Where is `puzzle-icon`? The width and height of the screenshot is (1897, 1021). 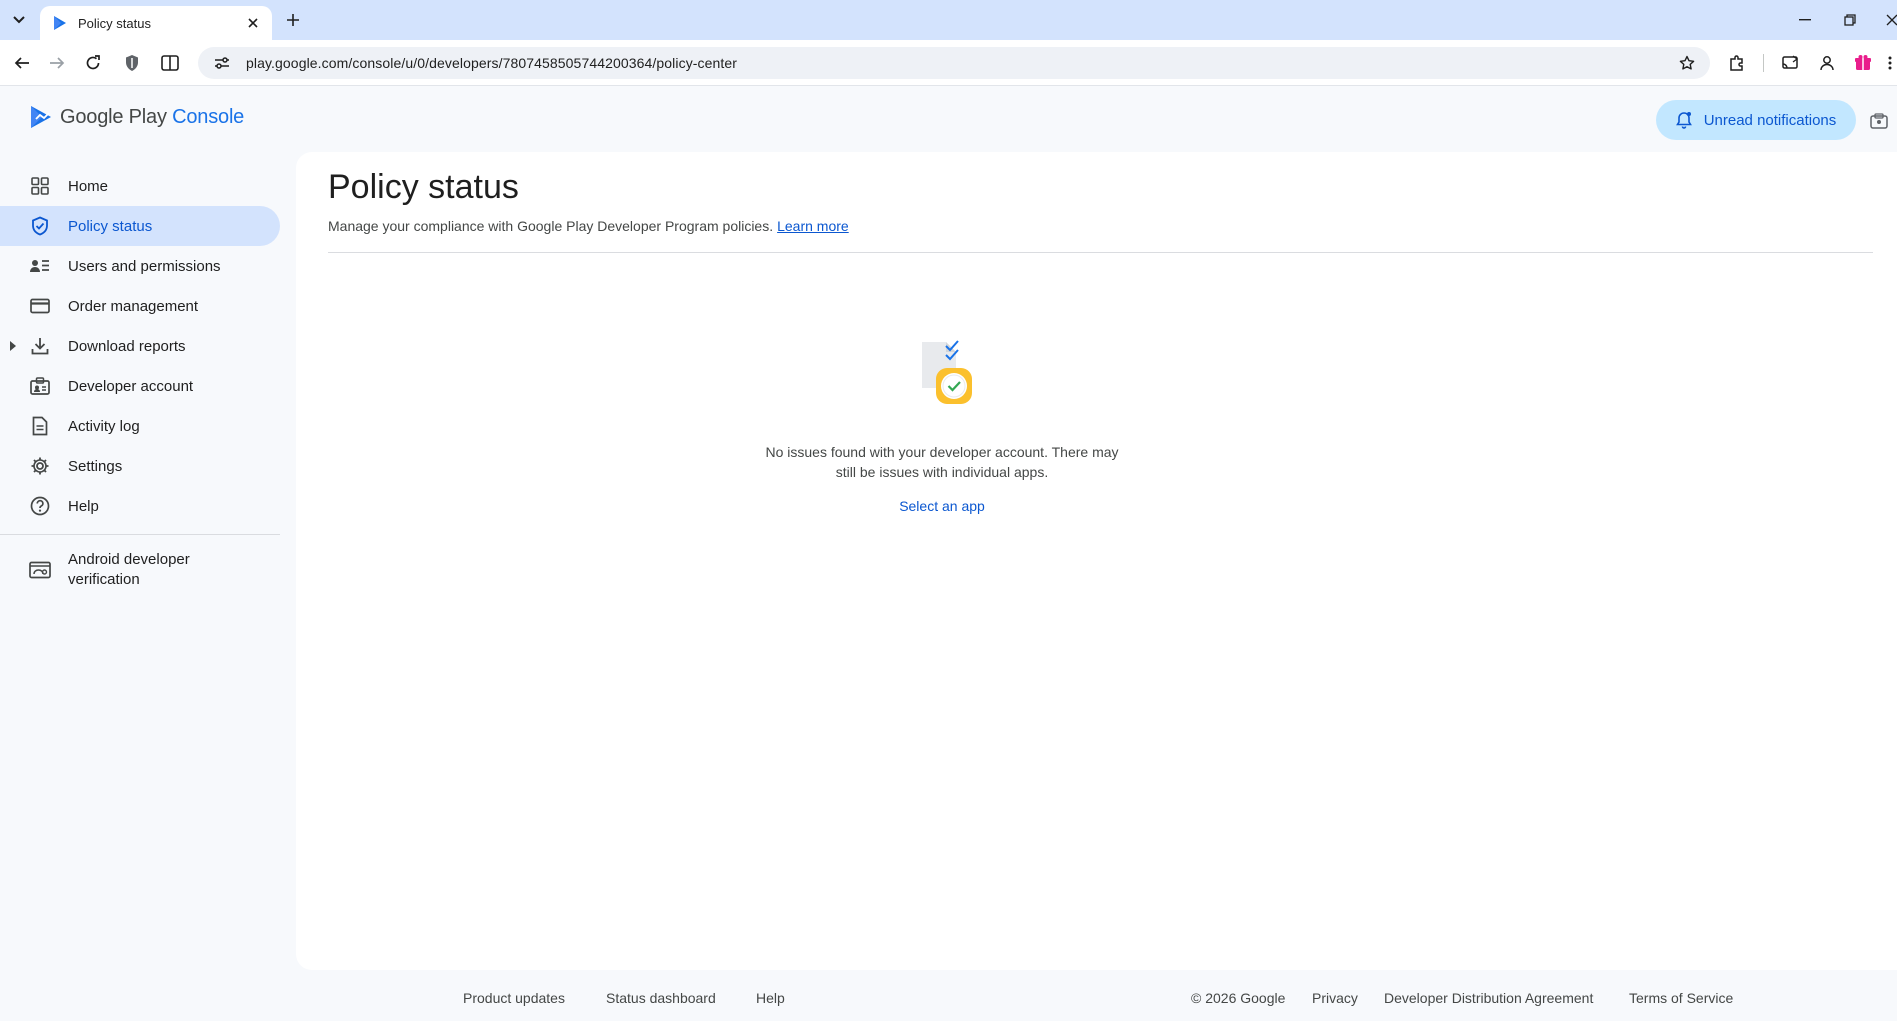 puzzle-icon is located at coordinates (1736, 63).